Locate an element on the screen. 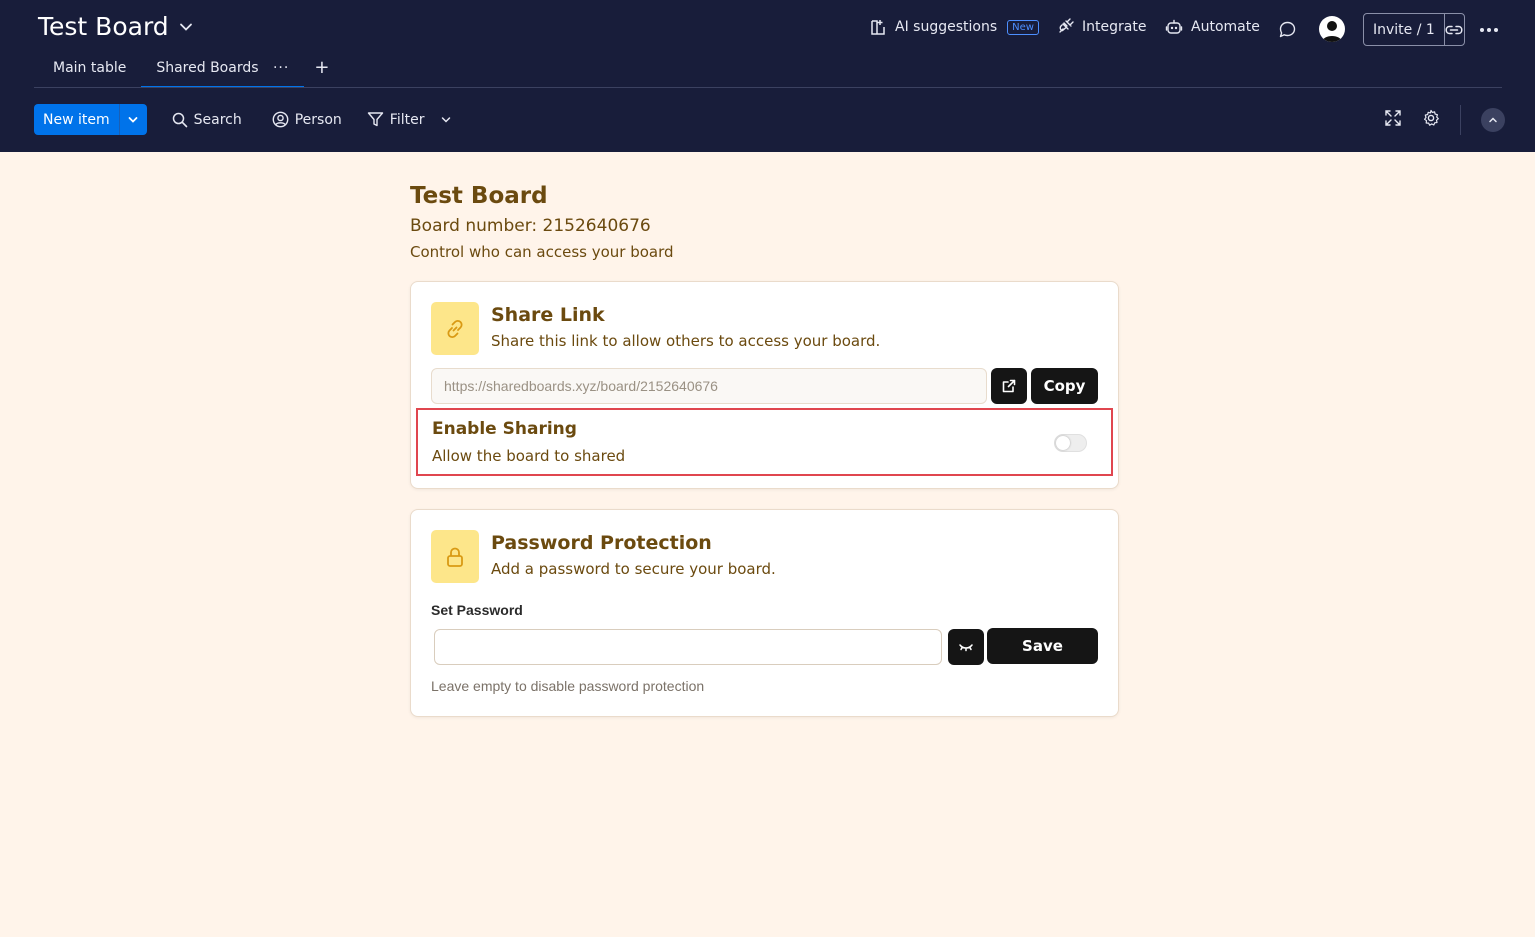 The height and width of the screenshot is (937, 1535). tab-label: Main table is located at coordinates (90, 68).